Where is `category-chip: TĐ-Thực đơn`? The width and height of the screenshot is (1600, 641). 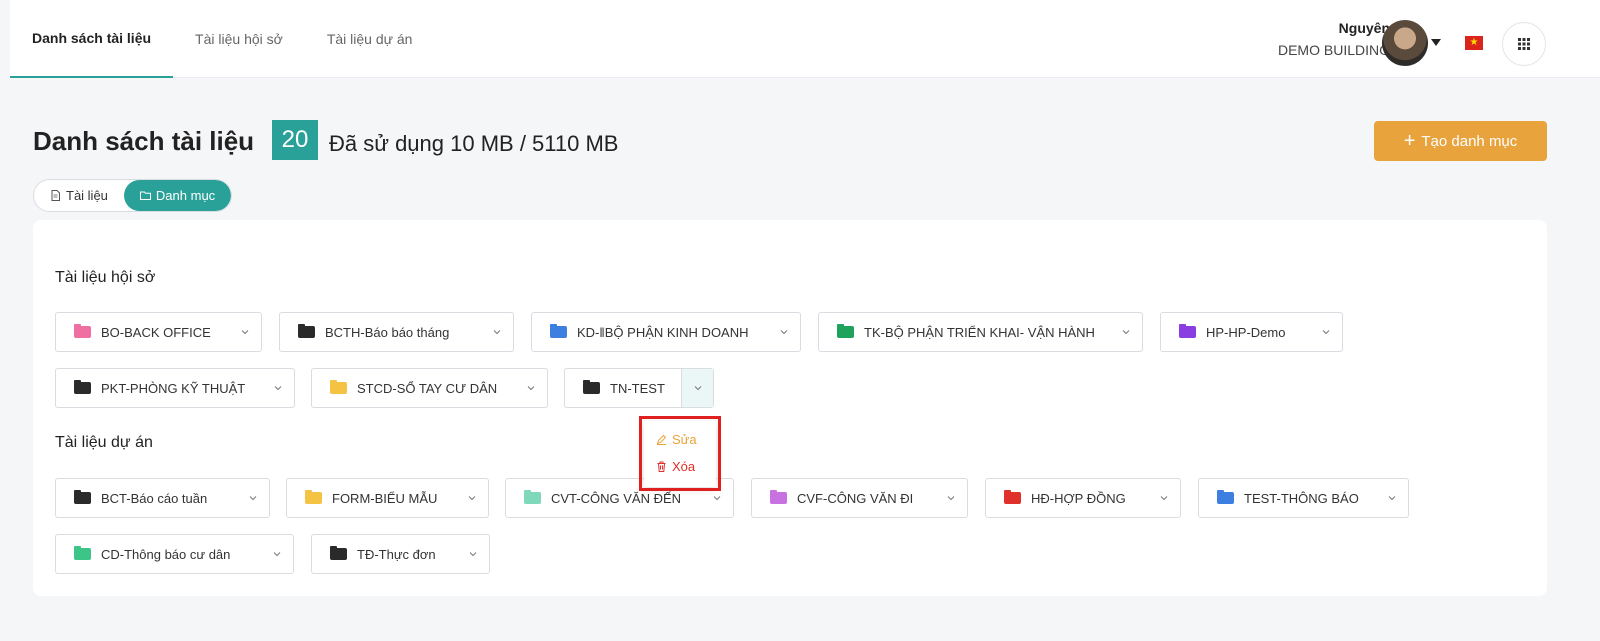 category-chip: TĐ-Thực đơn is located at coordinates (400, 554).